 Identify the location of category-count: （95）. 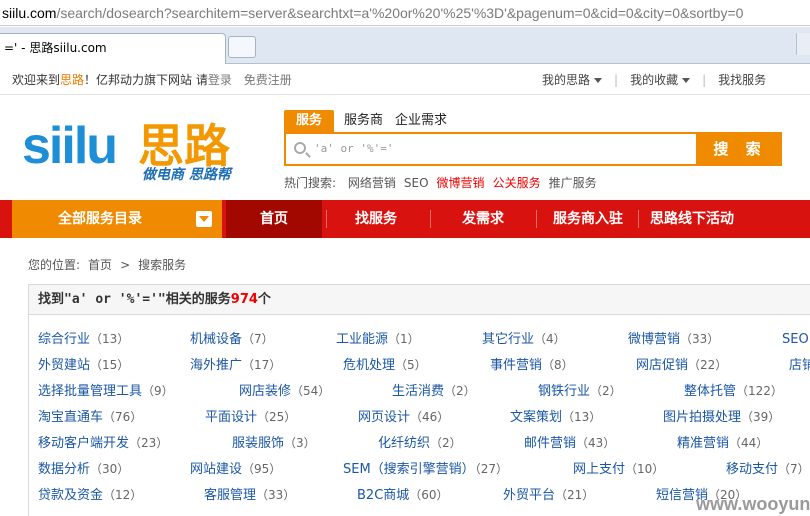
(262, 469).